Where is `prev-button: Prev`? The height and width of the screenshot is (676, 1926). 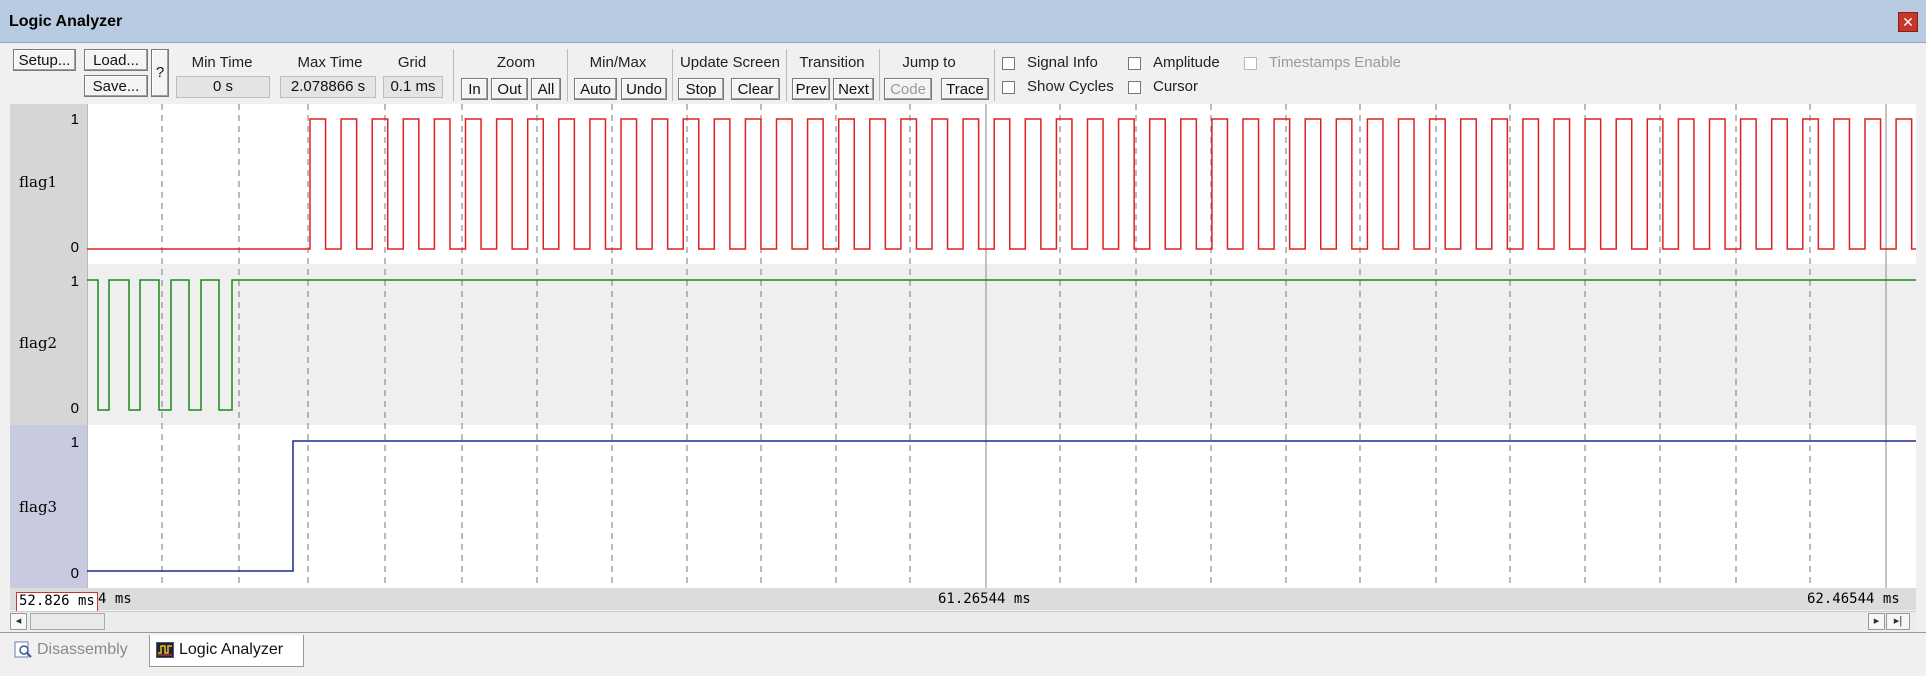 prev-button: Prev is located at coordinates (811, 89).